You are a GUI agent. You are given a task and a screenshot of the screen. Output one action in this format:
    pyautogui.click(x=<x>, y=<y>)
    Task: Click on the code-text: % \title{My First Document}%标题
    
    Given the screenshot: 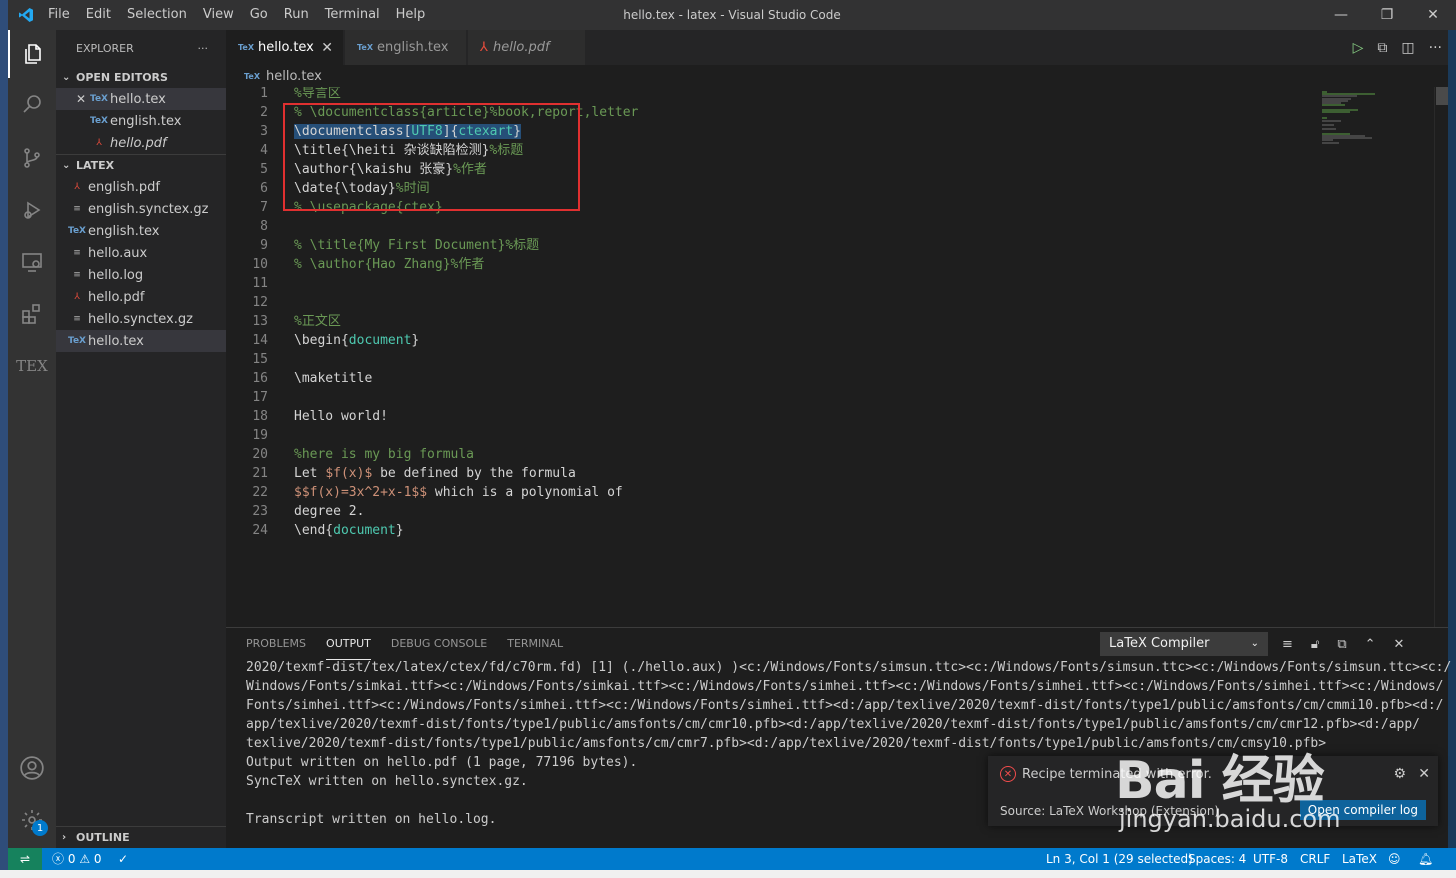 What is the action you would take?
    pyautogui.click(x=417, y=245)
    